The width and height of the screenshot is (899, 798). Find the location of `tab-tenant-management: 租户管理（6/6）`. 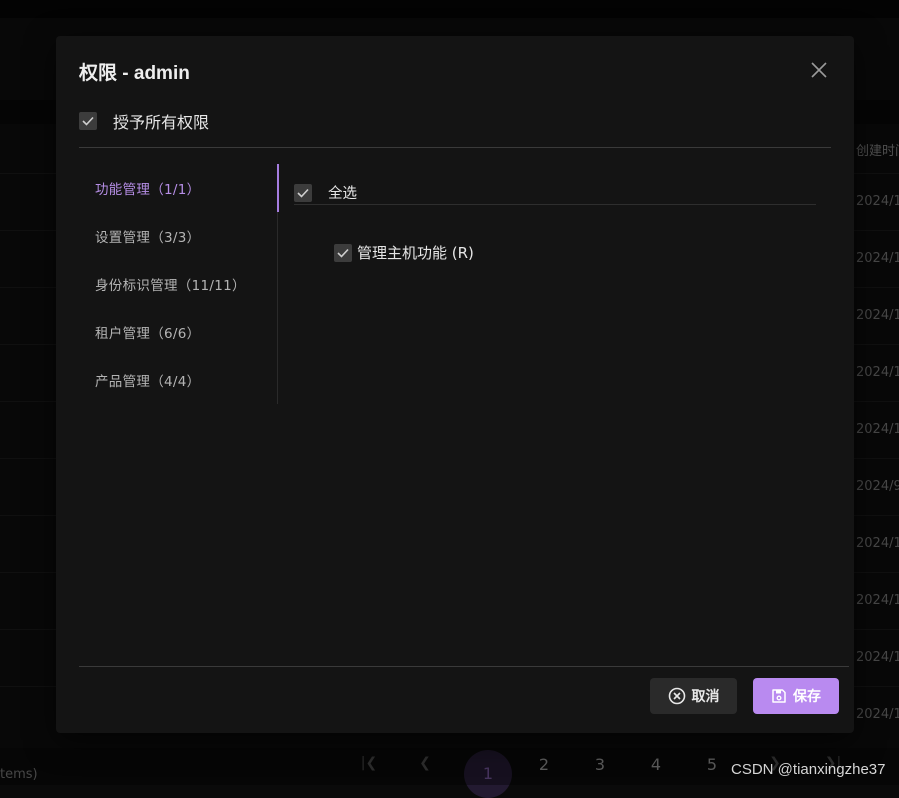

tab-tenant-management: 租户管理（6/6） is located at coordinates (178, 332).